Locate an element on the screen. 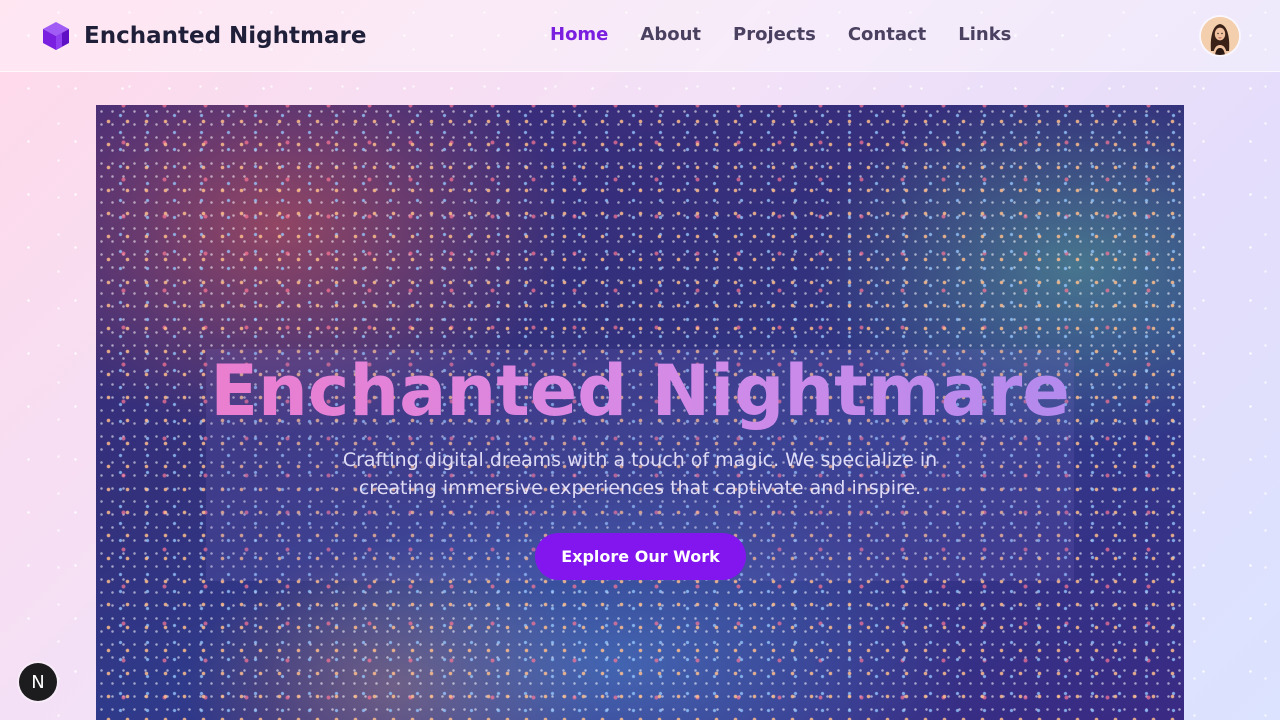 The height and width of the screenshot is (720, 1280). brand: Enchanted Nightmare is located at coordinates (203, 36).